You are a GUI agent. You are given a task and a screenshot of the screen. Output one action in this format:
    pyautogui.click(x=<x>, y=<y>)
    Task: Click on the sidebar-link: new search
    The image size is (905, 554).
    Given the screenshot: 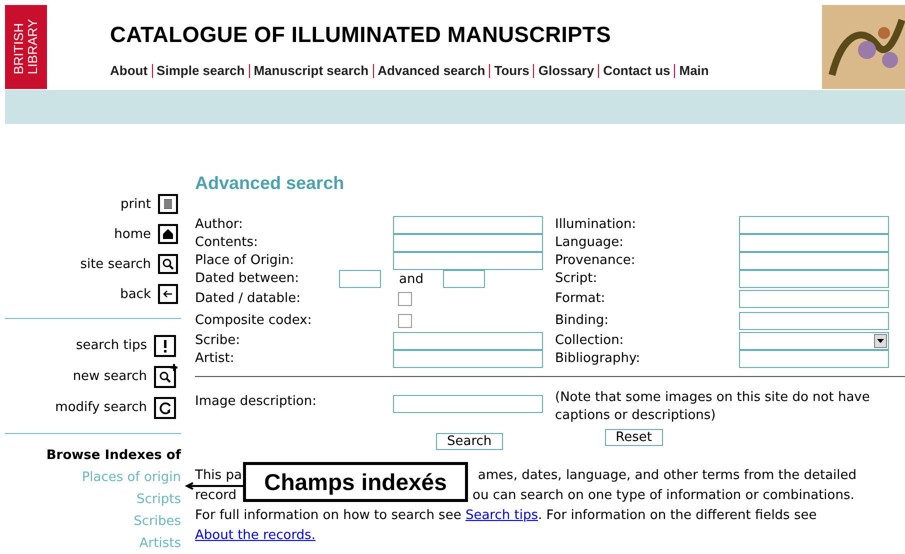 What is the action you would take?
    pyautogui.click(x=109, y=376)
    